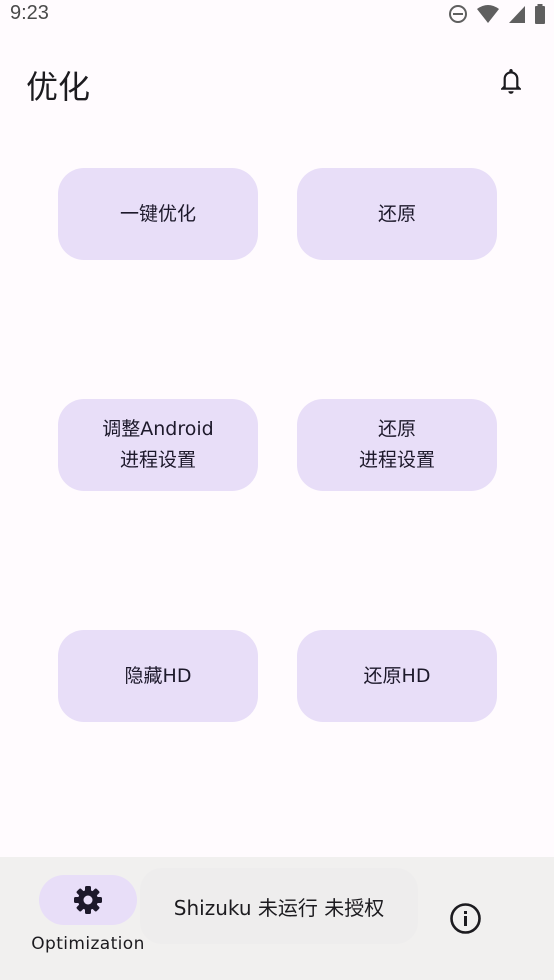 Image resolution: width=554 pixels, height=980 pixels. What do you see at coordinates (397, 214) in the screenshot?
I see `restore-button: 还原` at bounding box center [397, 214].